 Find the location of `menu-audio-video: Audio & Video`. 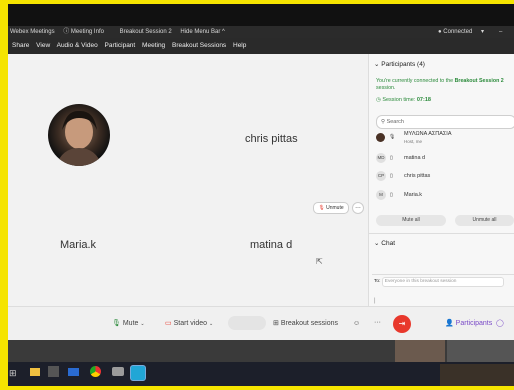

menu-audio-video: Audio & Video is located at coordinates (77, 45).